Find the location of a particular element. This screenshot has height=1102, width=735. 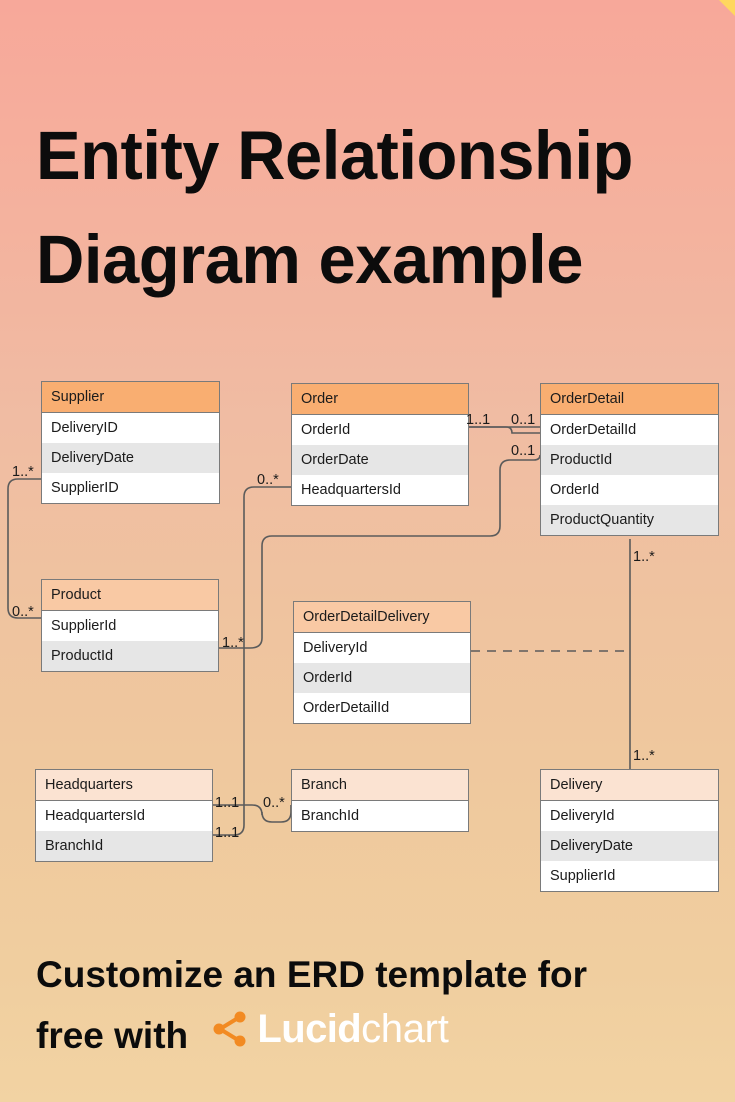

cardinality-supplier-left: 1..* is located at coordinates (23, 472).